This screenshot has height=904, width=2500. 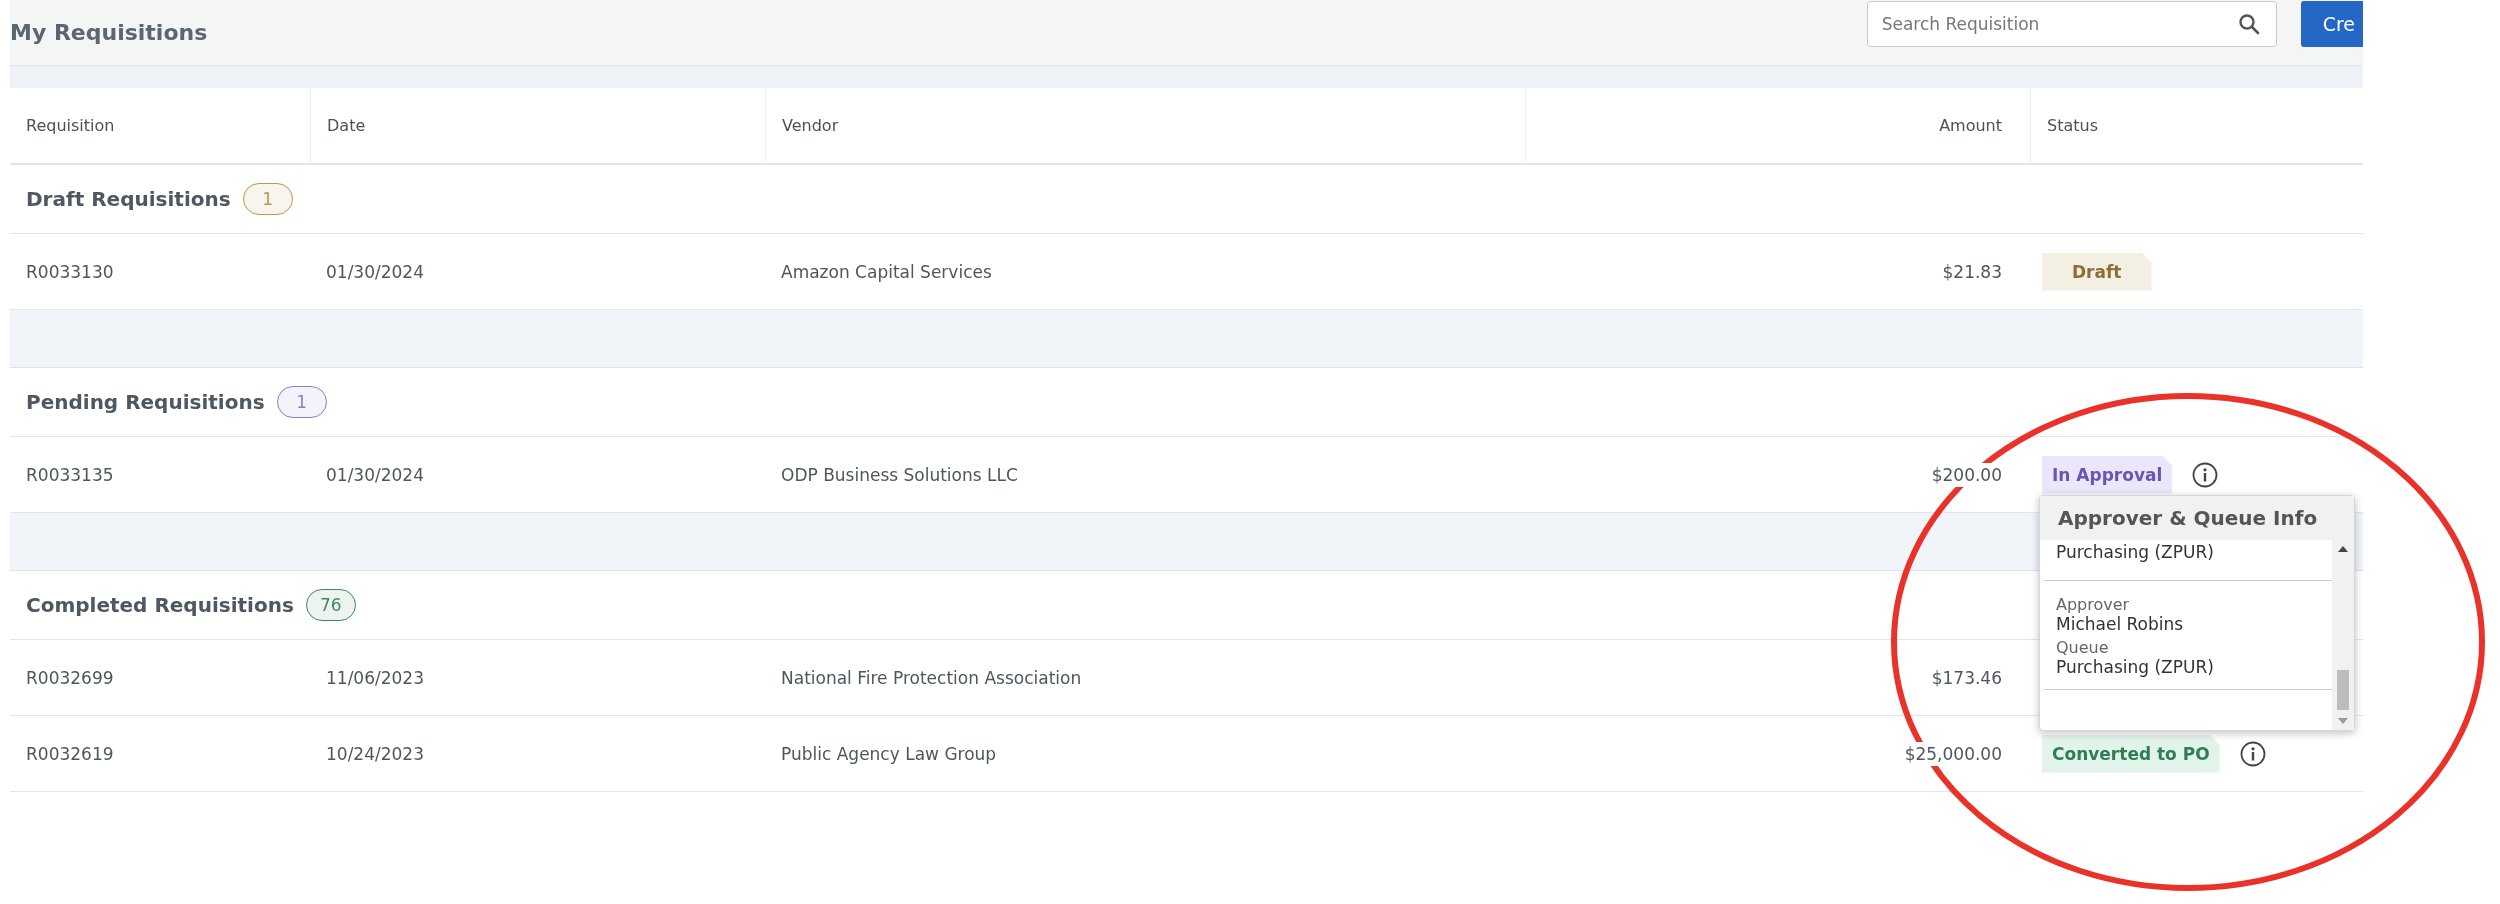 What do you see at coordinates (2248, 23) in the screenshot?
I see `search-icon` at bounding box center [2248, 23].